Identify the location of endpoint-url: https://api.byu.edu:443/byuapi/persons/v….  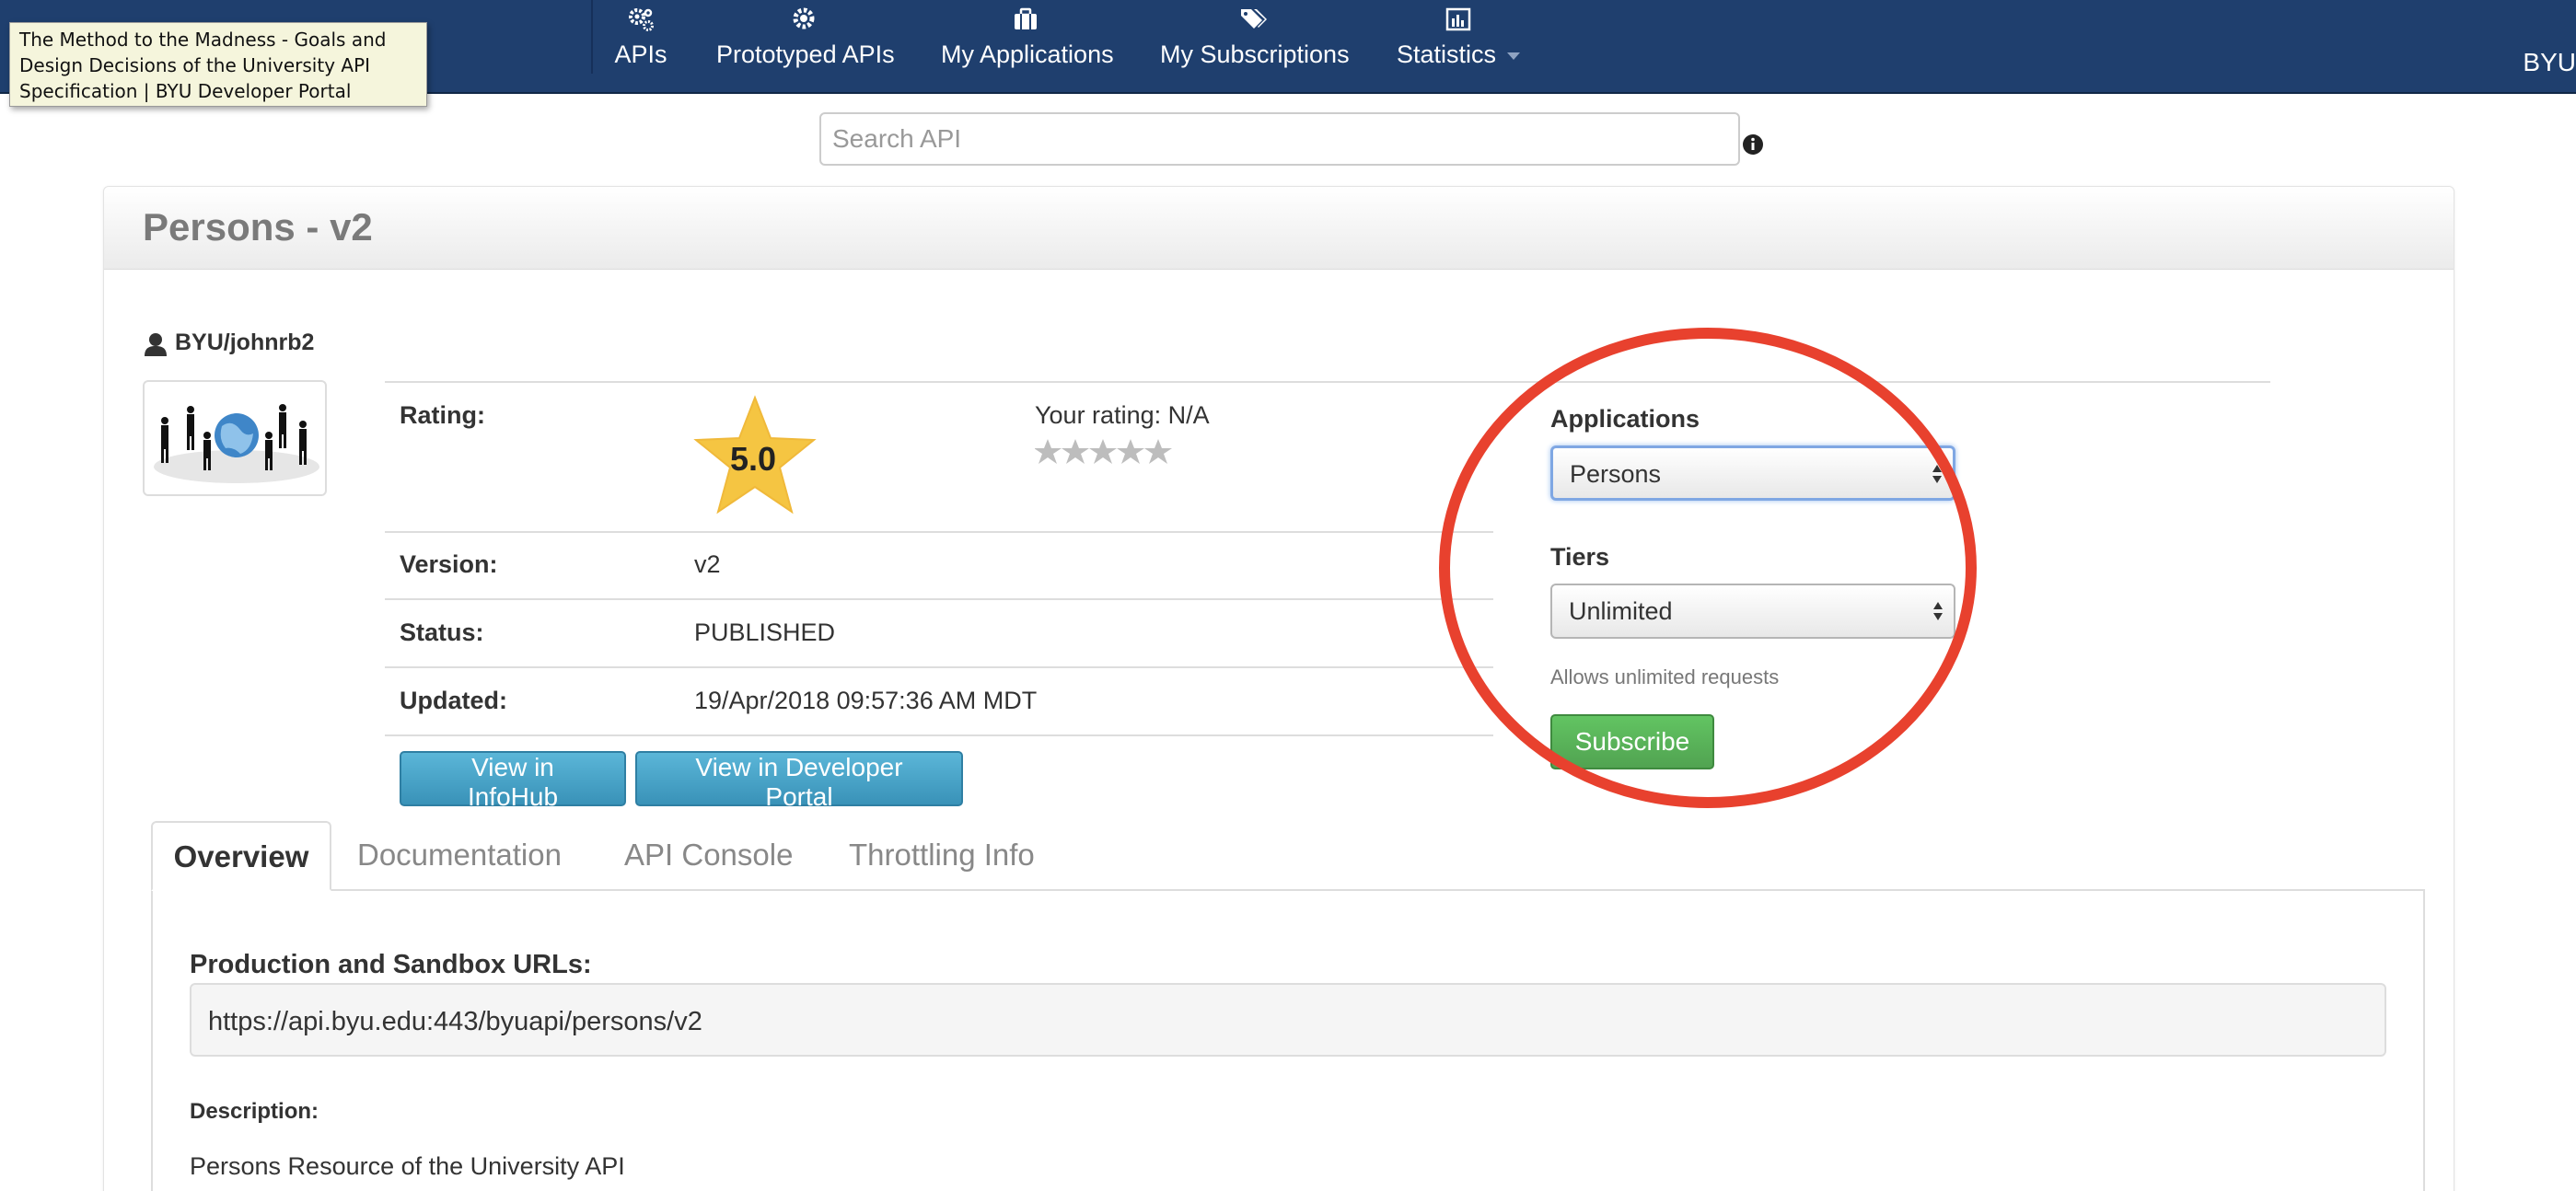
(1288, 1020).